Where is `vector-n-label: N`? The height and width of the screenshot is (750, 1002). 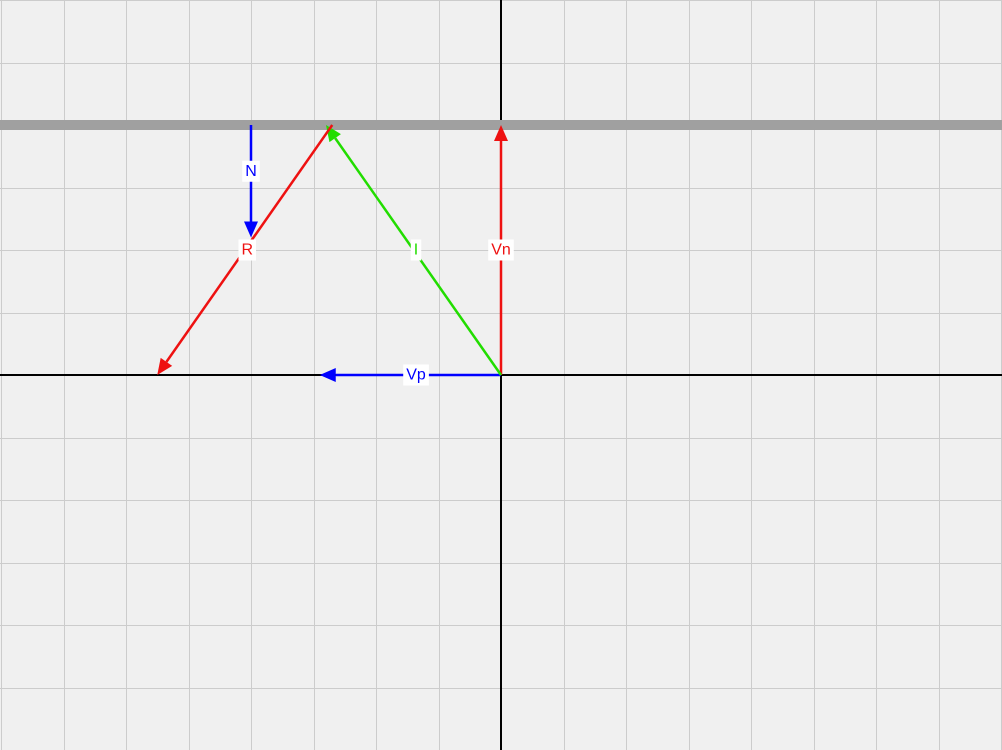 vector-n-label: N is located at coordinates (251, 171).